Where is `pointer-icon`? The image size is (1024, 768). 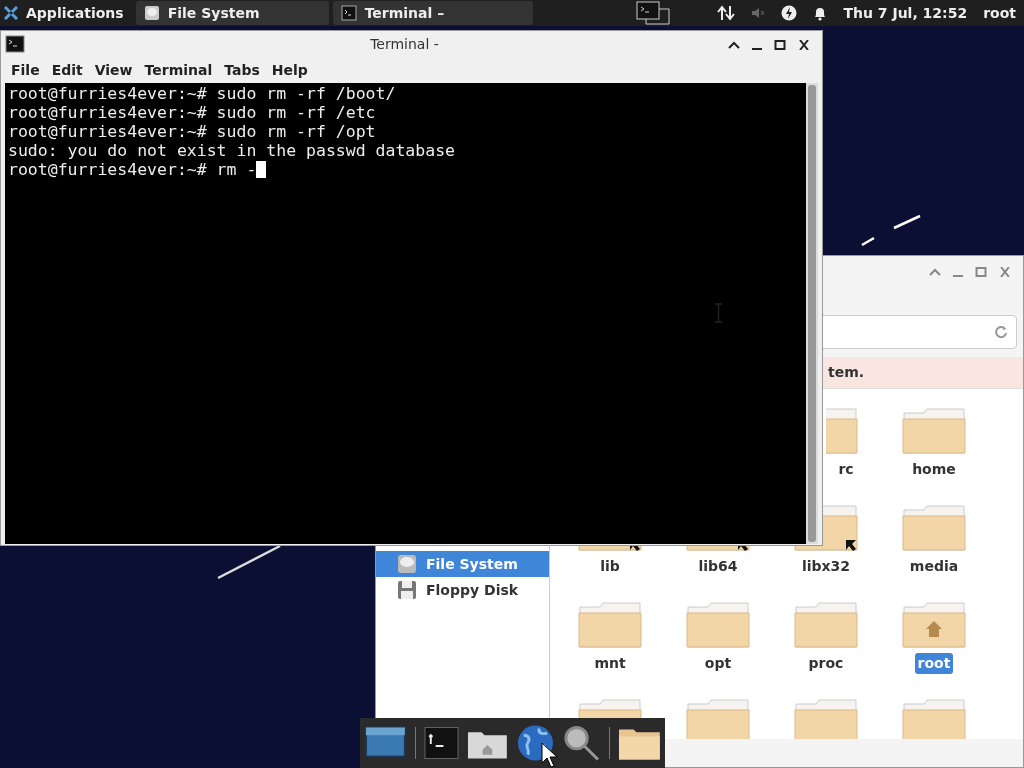 pointer-icon is located at coordinates (550, 755).